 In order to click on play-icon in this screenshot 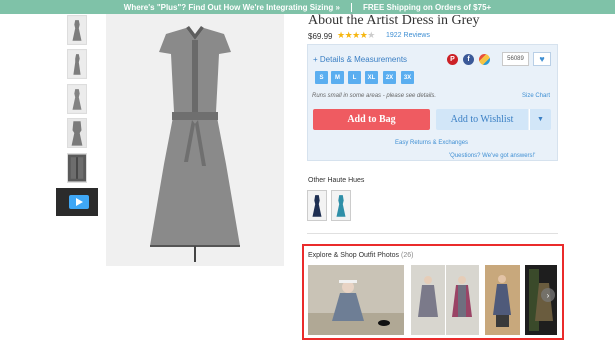, I will do `click(79, 202)`.